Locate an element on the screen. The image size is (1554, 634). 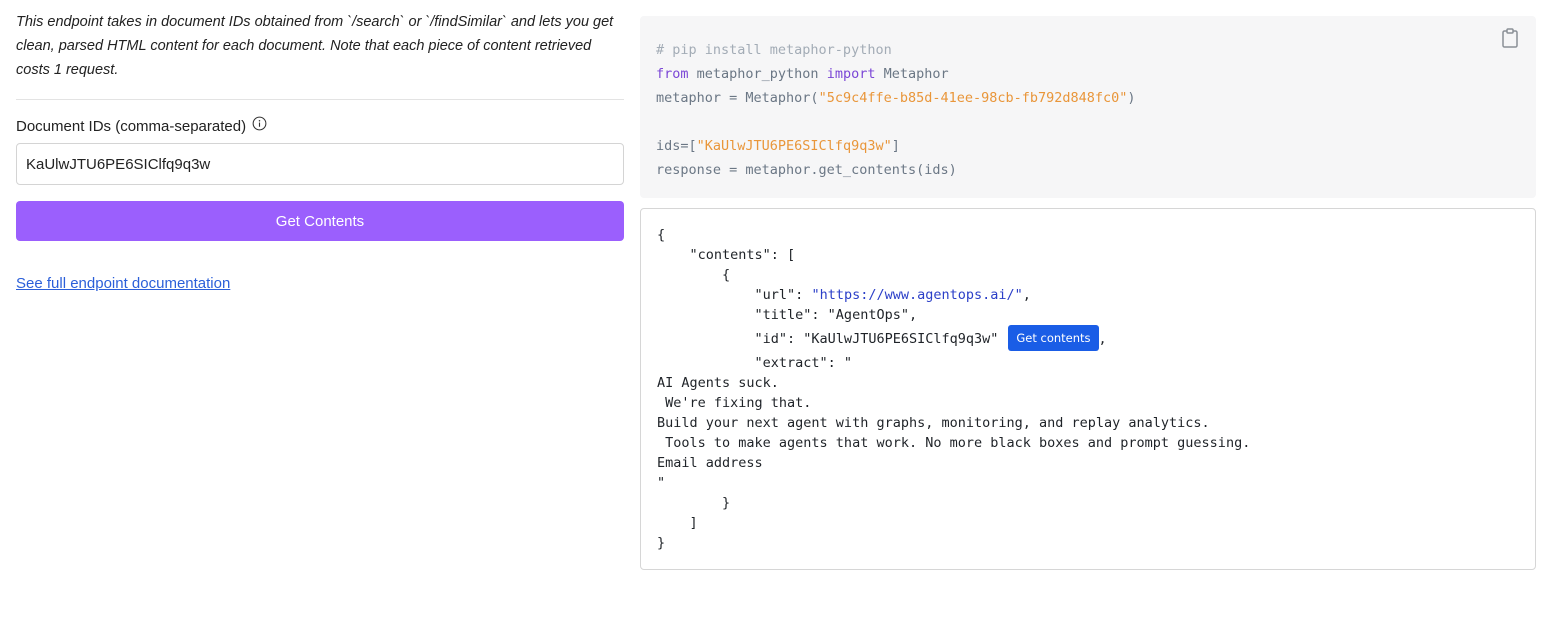
response-line: We're fixing that. is located at coordinates (734, 403).